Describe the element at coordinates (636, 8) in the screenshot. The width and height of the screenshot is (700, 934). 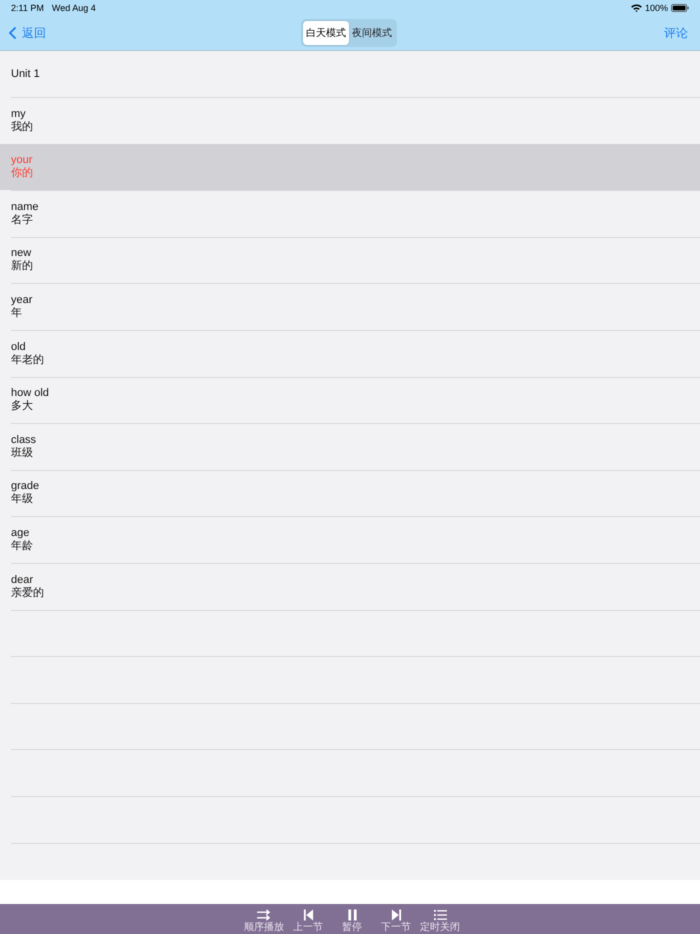
I see `wifi-icon` at that location.